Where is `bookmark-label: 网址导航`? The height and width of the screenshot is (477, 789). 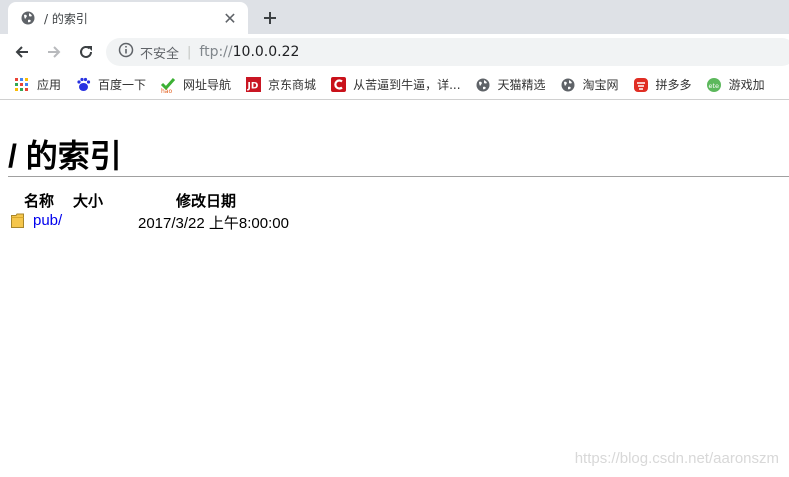
bookmark-label: 网址导航 is located at coordinates (207, 85).